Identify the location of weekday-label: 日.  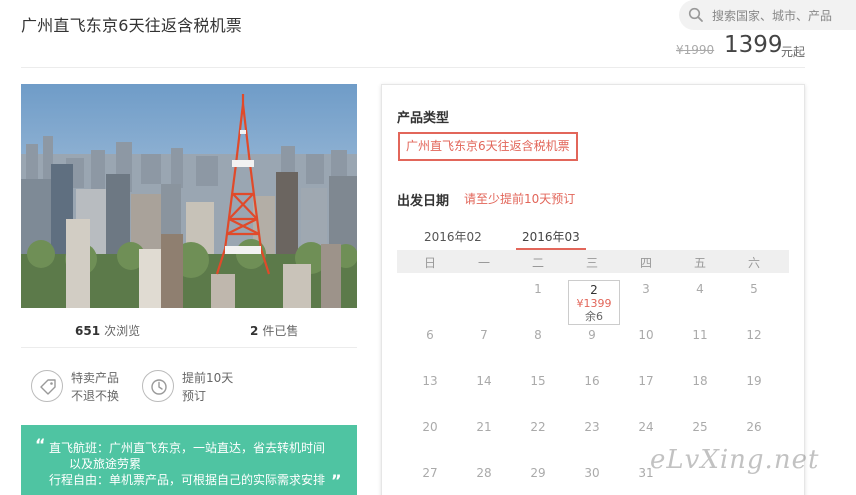
(429, 263).